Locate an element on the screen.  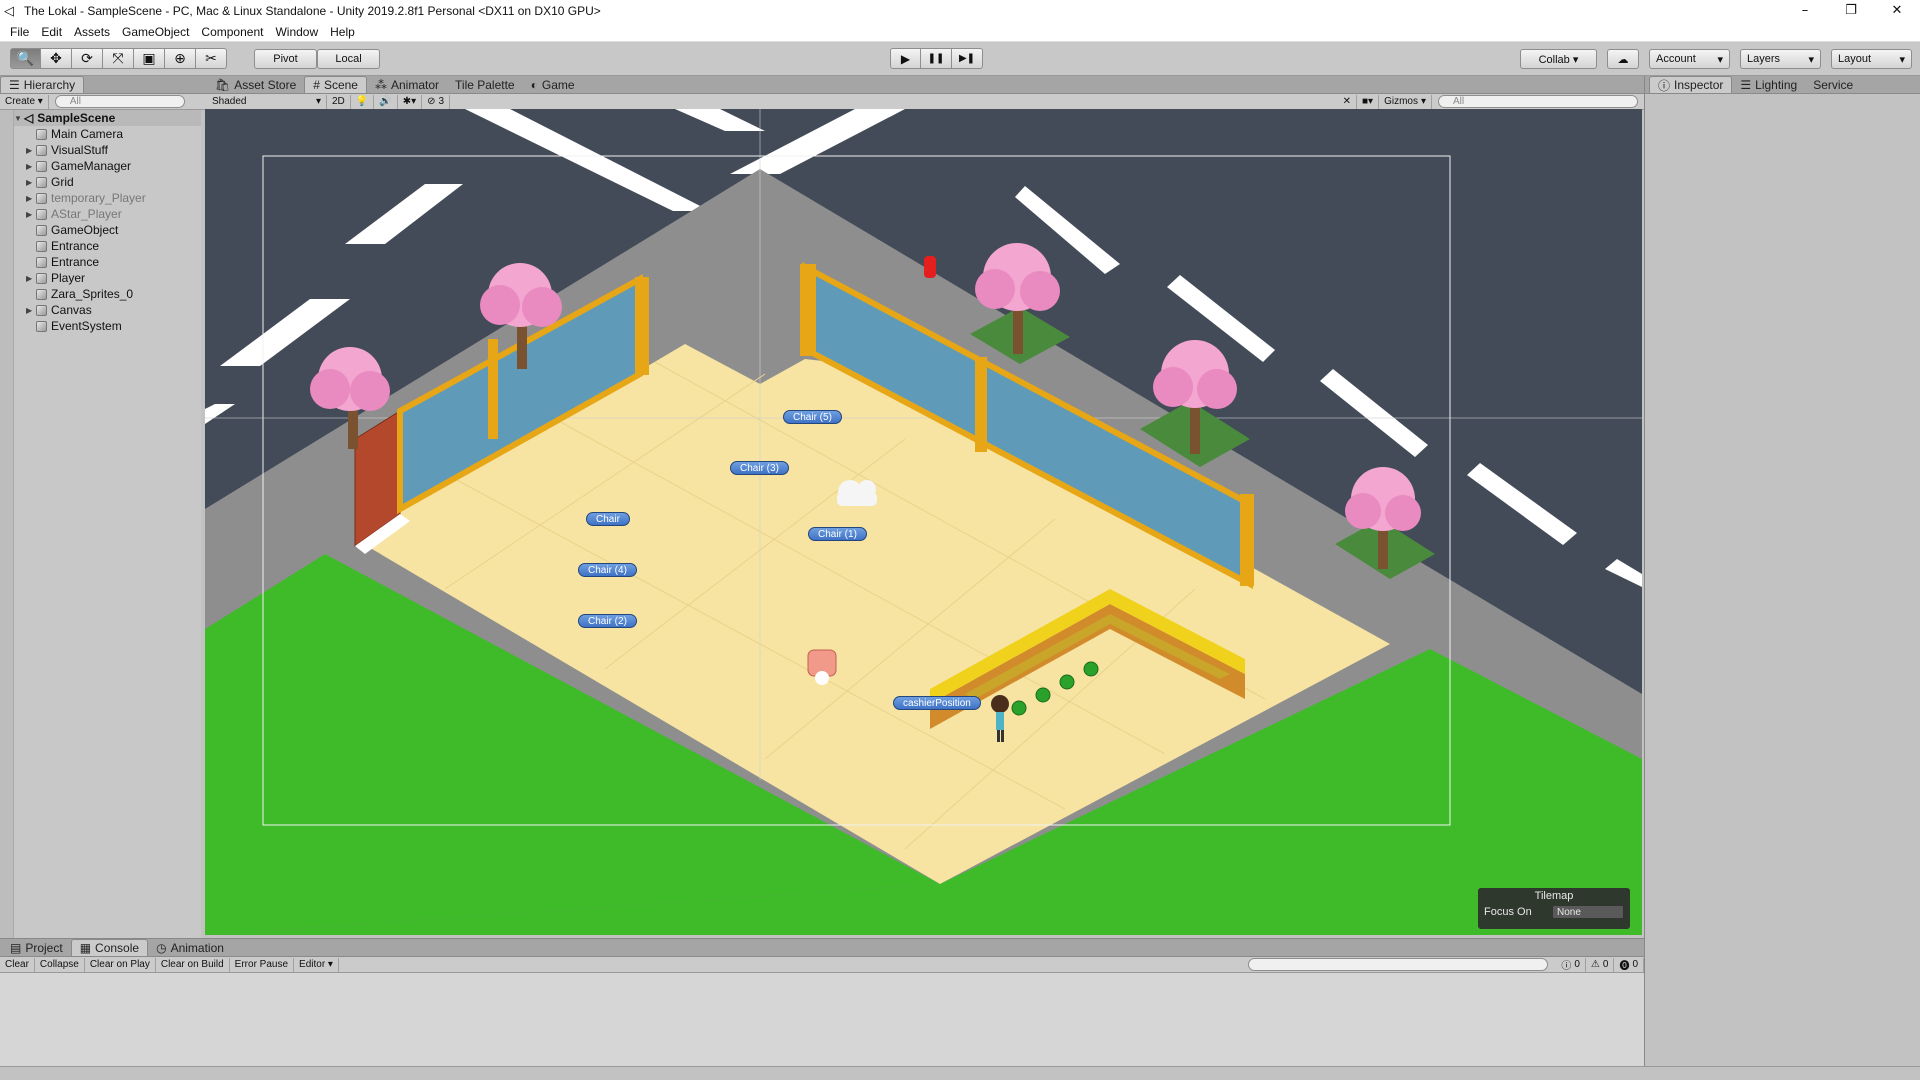
mode-2d-toggle: 2D is located at coordinates (339, 101).